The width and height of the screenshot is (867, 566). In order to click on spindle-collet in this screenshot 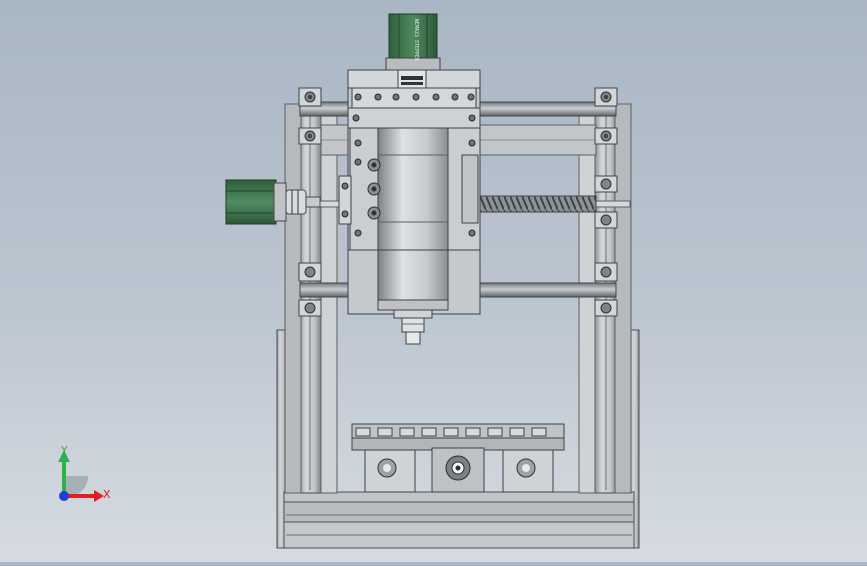, I will do `click(413, 325)`.